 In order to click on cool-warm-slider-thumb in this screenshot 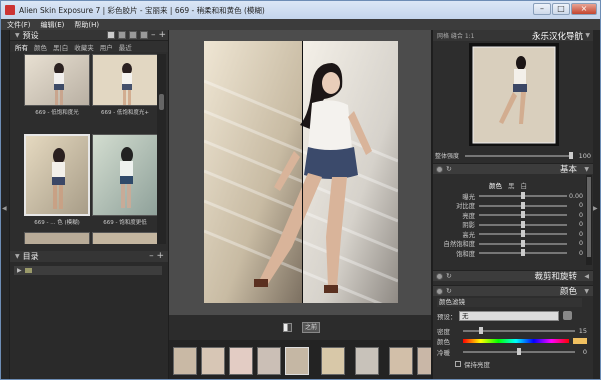, I will do `click(518, 351)`.